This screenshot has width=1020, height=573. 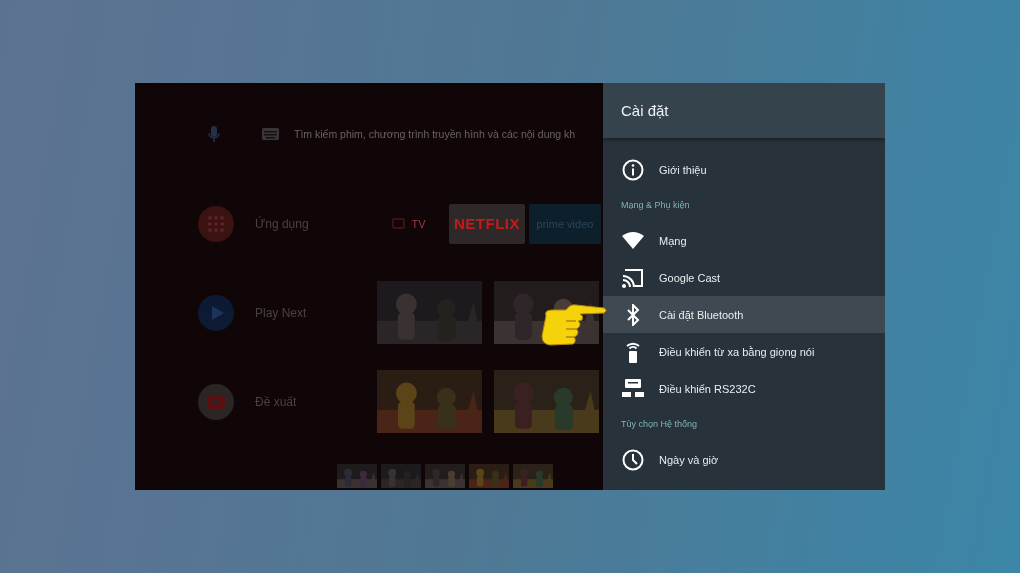 I want to click on settings-item: Giới thiệu, so click(x=744, y=169).